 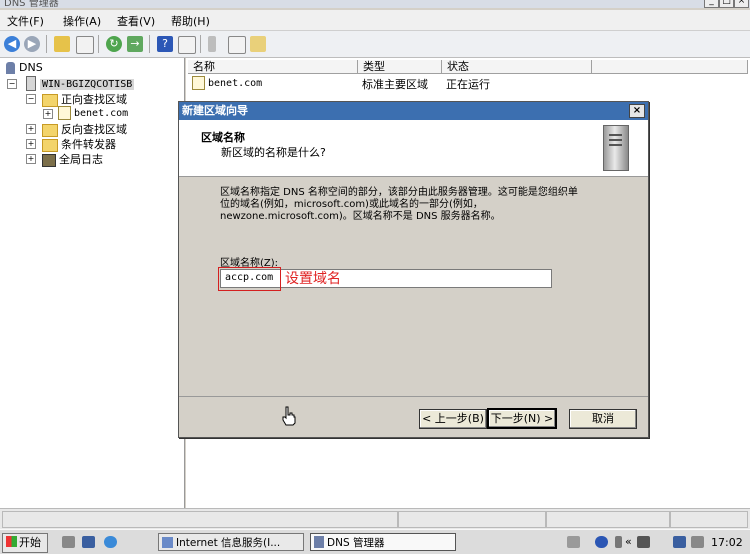 What do you see at coordinates (400, 67) in the screenshot?
I see `column-header-type: 类型` at bounding box center [400, 67].